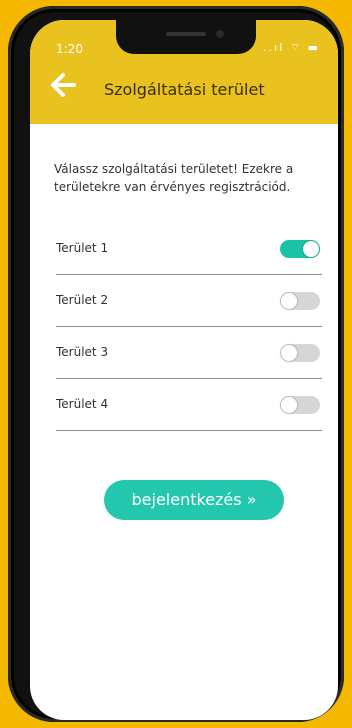  Describe the element at coordinates (186, 34) in the screenshot. I see `speaker-grill` at that location.